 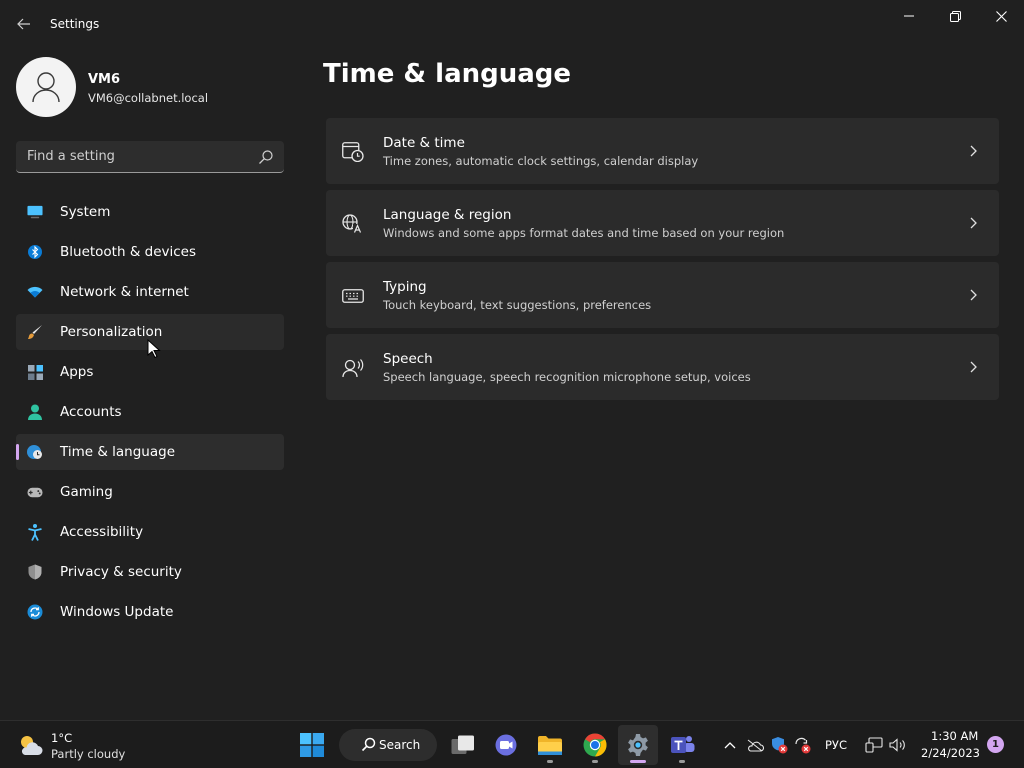 What do you see at coordinates (447, 74) in the screenshot?
I see `page-title: Time & language` at bounding box center [447, 74].